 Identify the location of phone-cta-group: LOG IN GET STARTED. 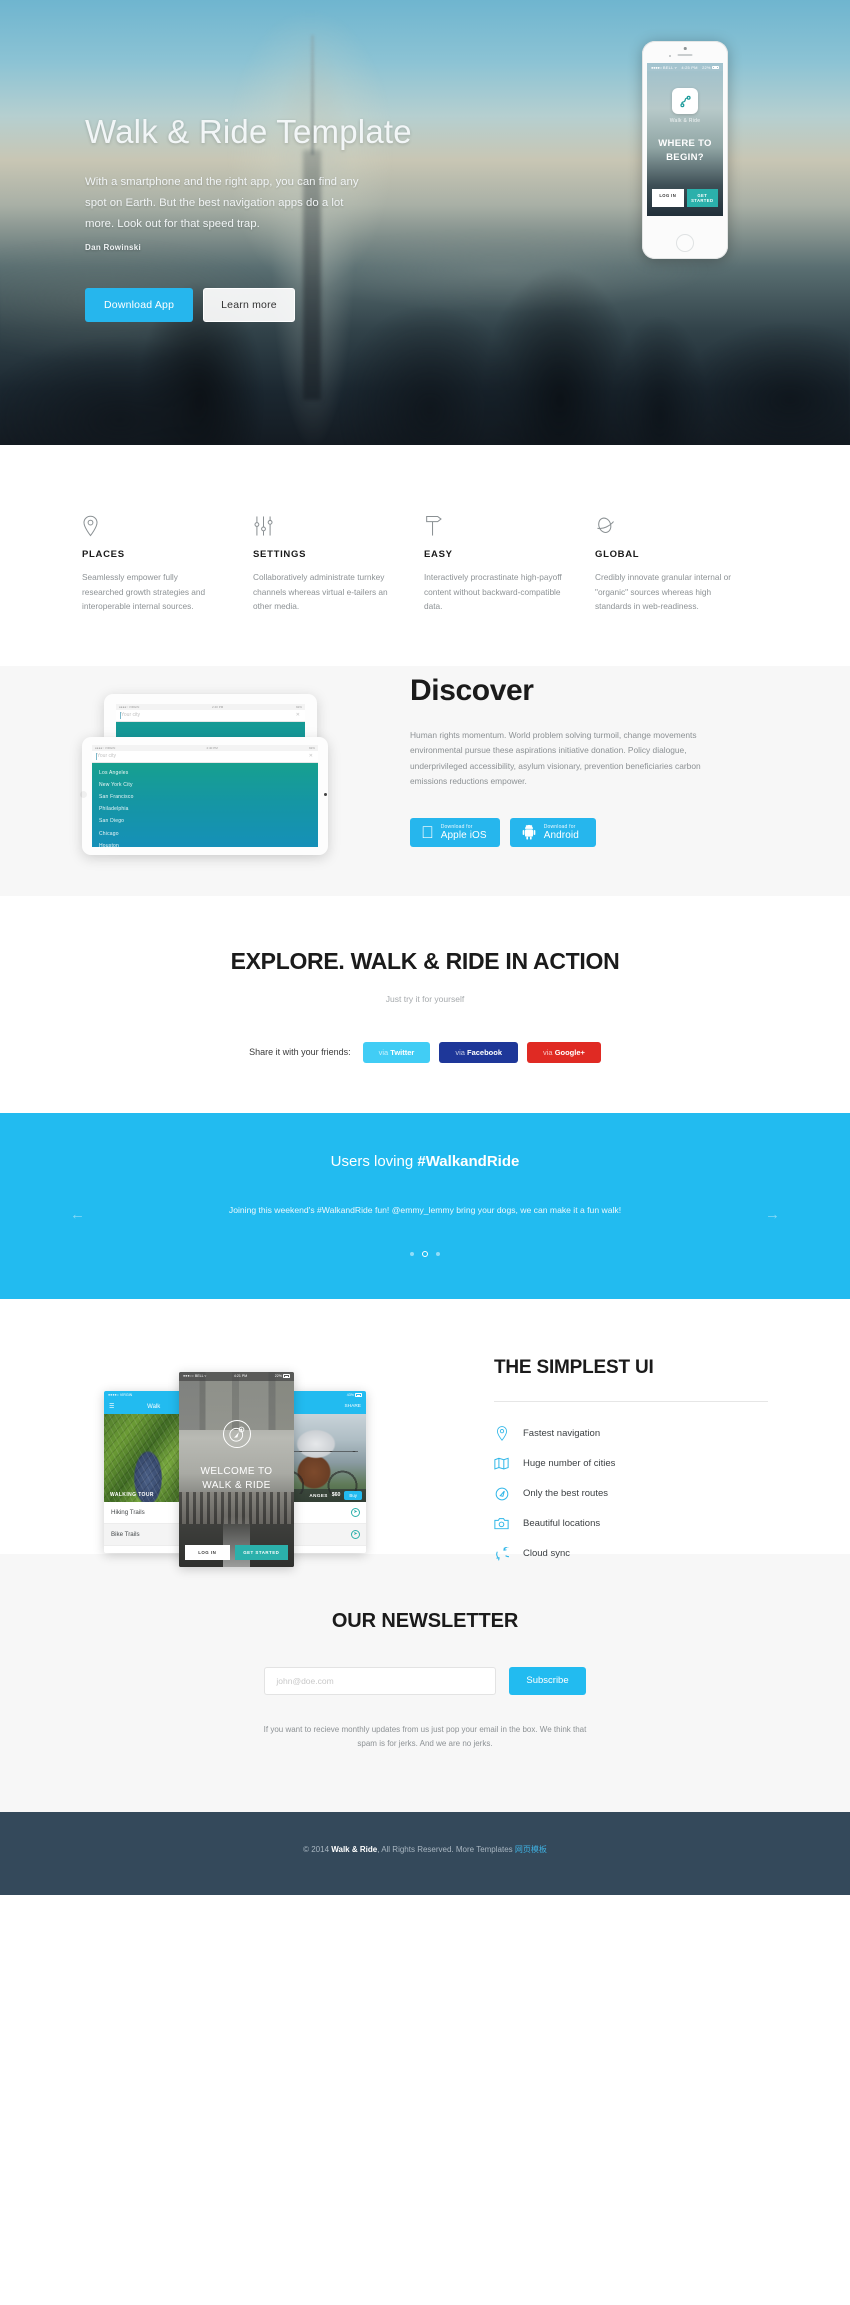
(236, 1552).